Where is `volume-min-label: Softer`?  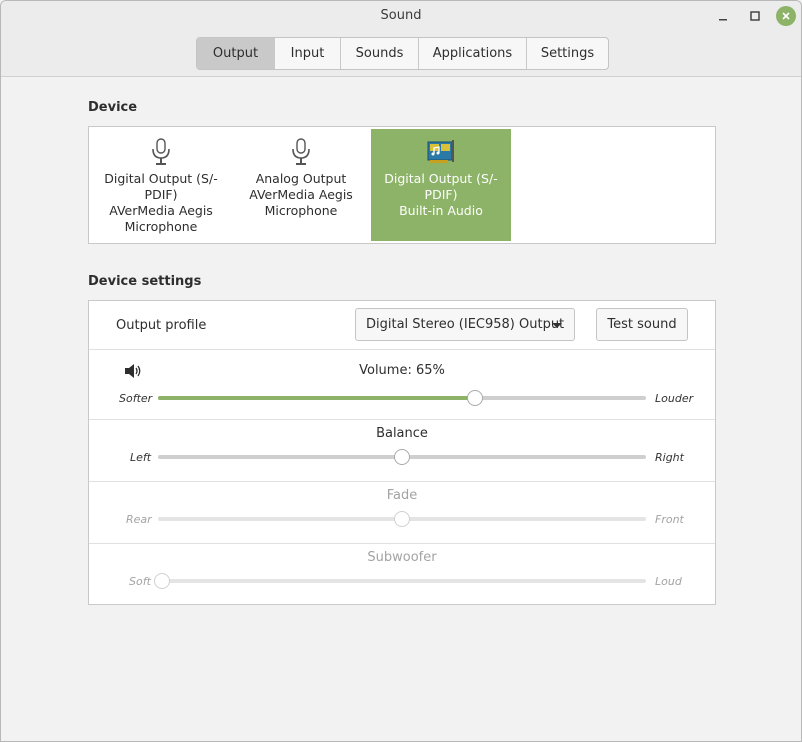 volume-min-label: Softer is located at coordinates (136, 398).